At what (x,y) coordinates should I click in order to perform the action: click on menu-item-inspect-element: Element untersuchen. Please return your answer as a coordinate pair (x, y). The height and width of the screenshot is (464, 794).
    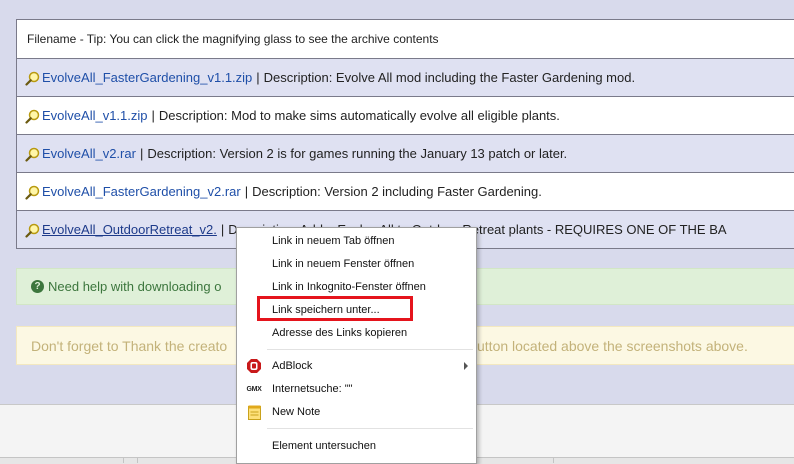
    Looking at the image, I should click on (356, 446).